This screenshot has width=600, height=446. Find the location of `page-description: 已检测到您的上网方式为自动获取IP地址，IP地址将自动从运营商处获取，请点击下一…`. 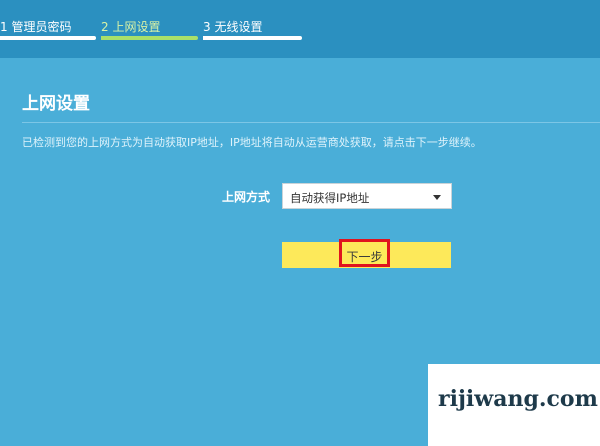

page-description: 已检测到您的上网方式为自动获取IP地址，IP地址将自动从运营商处获取，请点击下一… is located at coordinates (252, 142).